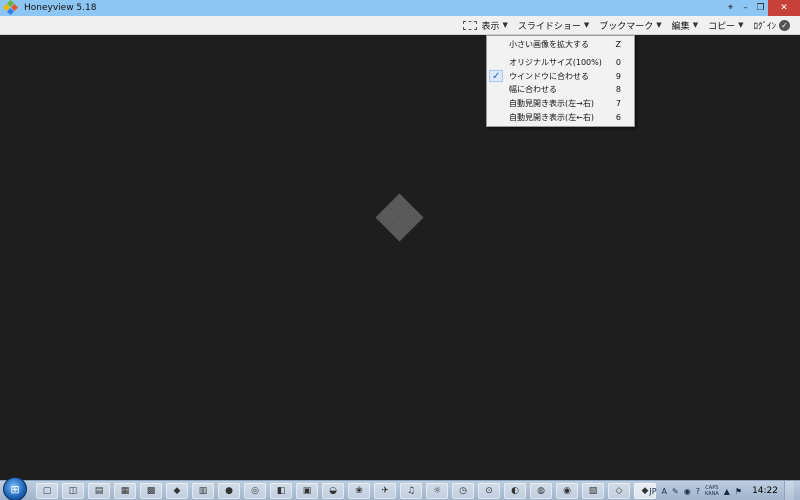 This screenshot has height=500, width=800. I want to click on menu-view: 表示 ▼, so click(485, 25).